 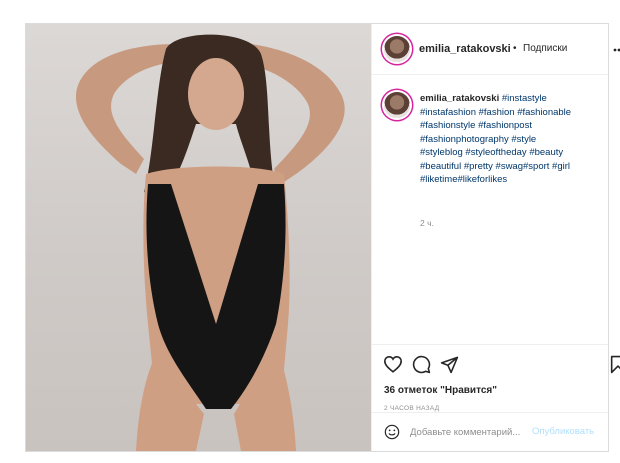 What do you see at coordinates (497, 112) in the screenshot?
I see `hashtag: #fashion` at bounding box center [497, 112].